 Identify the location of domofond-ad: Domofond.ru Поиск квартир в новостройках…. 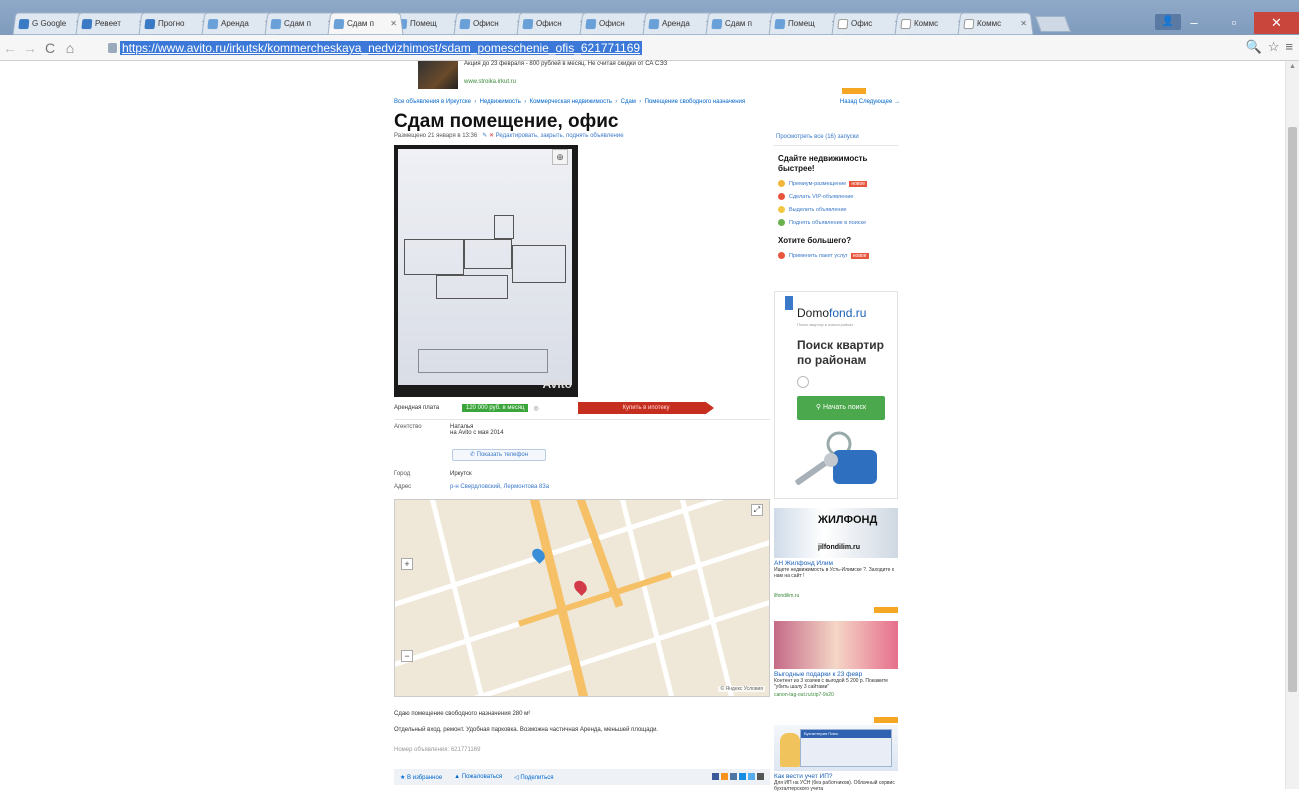
(836, 395).